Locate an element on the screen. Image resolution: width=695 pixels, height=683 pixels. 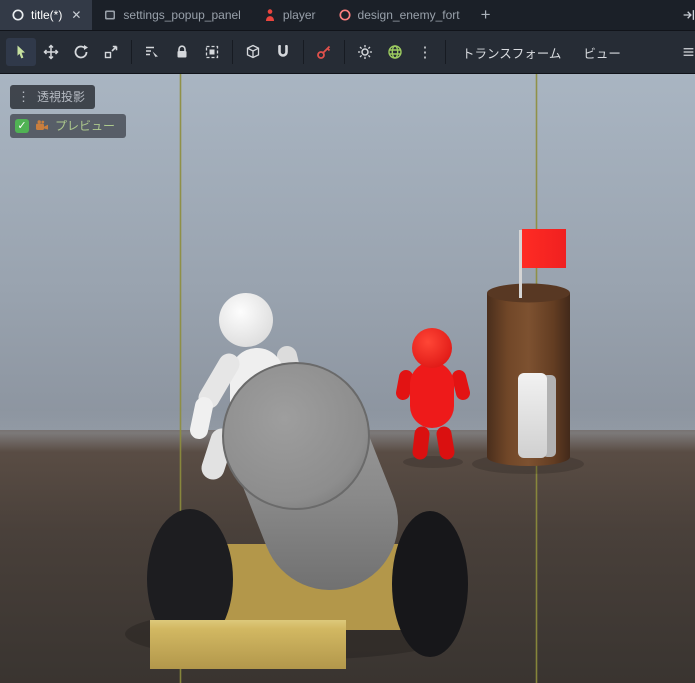
expand-panel-button is located at coordinates (688, 15).